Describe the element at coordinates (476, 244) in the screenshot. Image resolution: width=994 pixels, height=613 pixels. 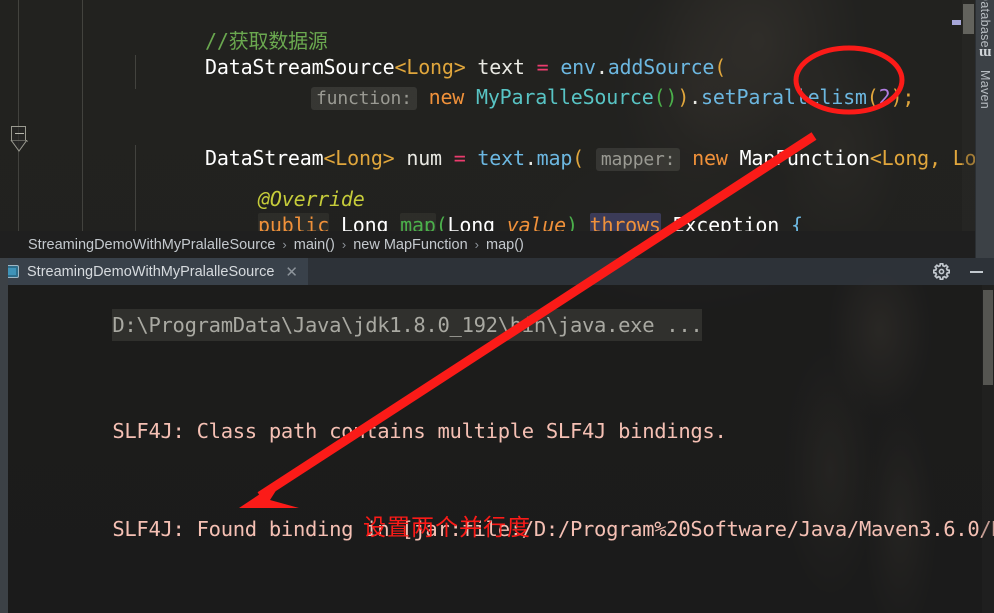
I see `chevron-right-icon-3: ›` at that location.